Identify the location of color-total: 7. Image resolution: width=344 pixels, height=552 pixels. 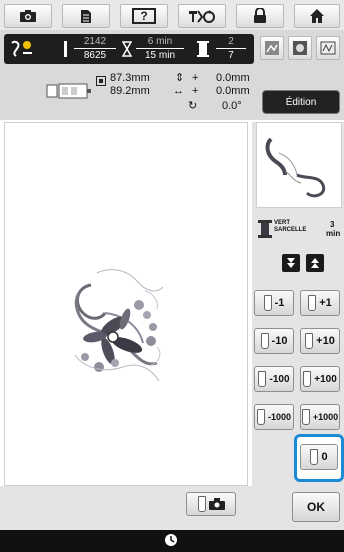
(231, 55).